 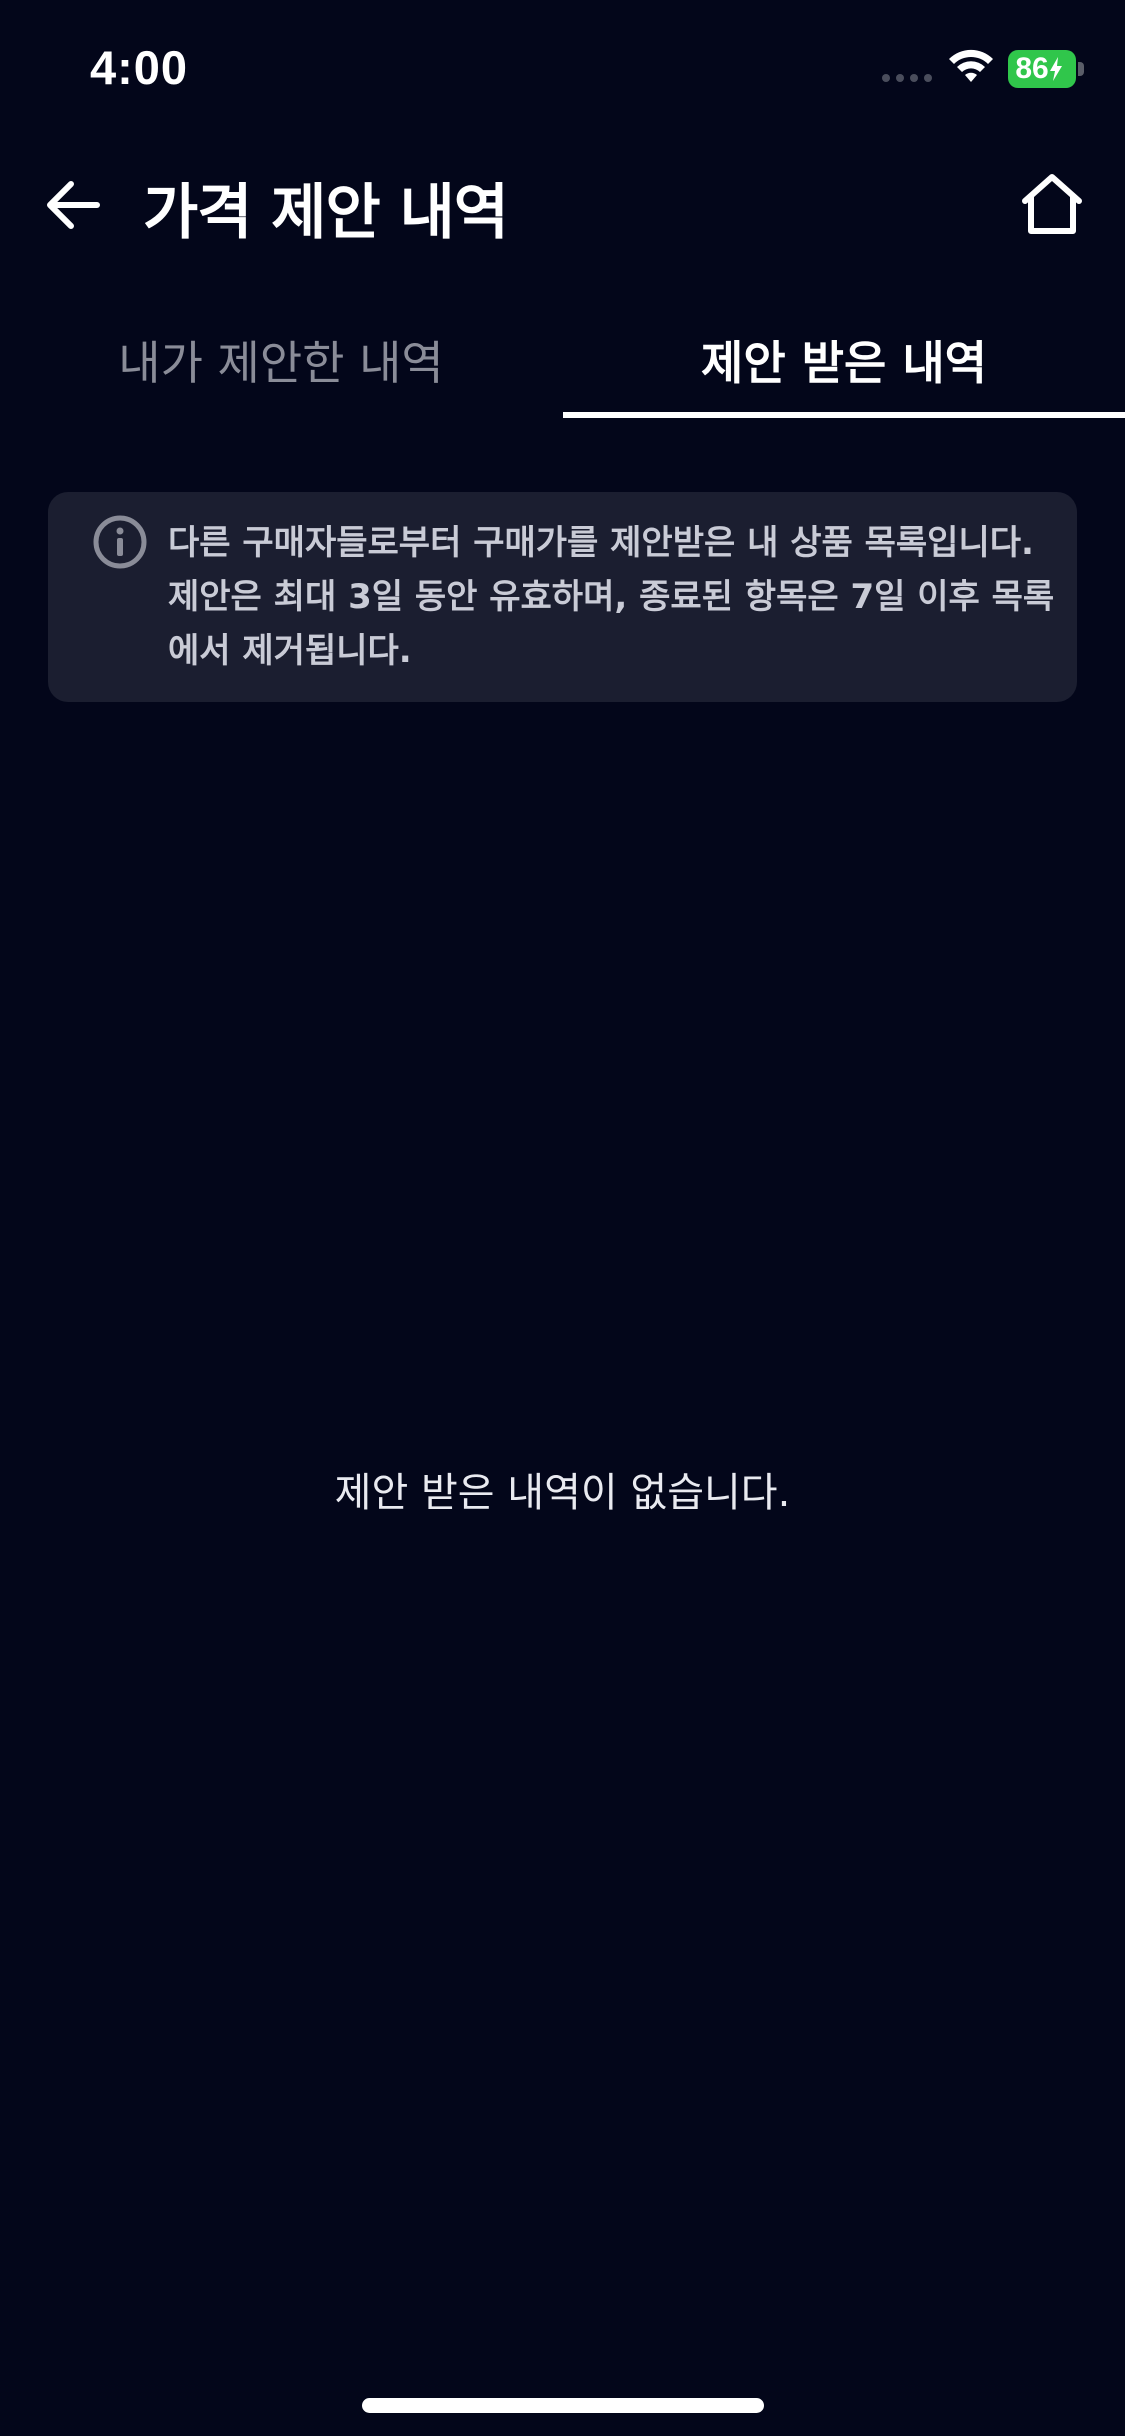 I want to click on status-time: 4:00, so click(x=139, y=67).